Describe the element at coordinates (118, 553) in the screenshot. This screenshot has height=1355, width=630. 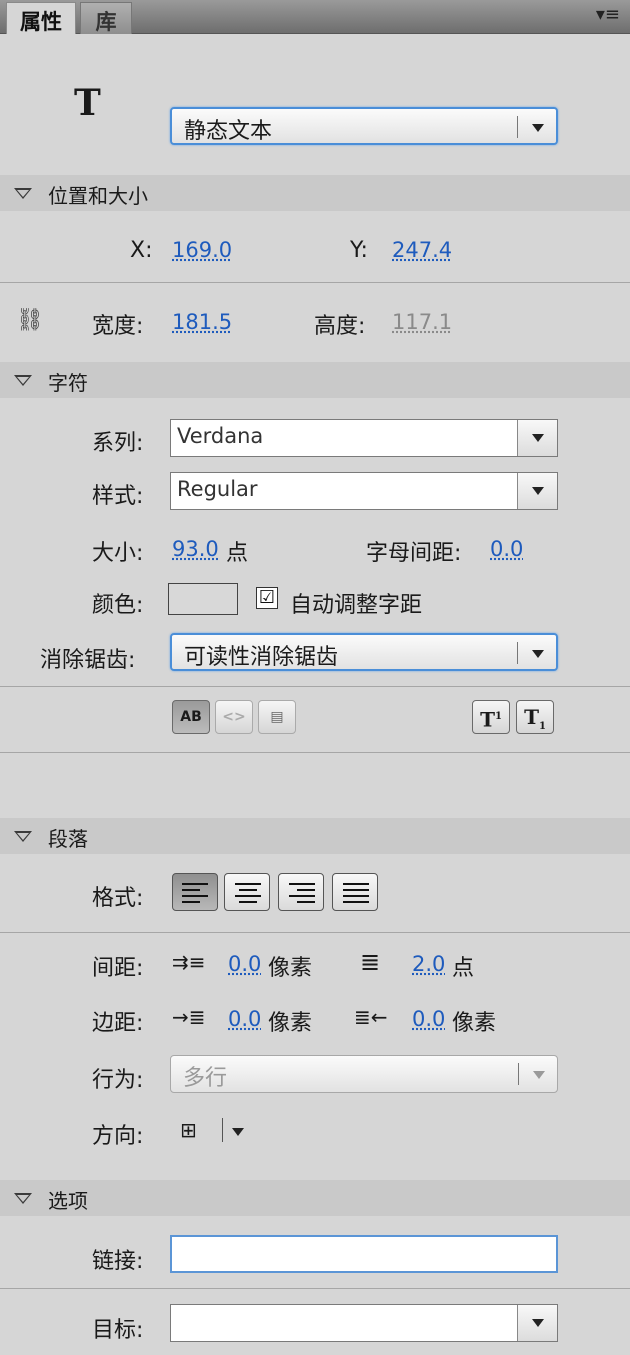
I see `size-label: 大小:` at that location.